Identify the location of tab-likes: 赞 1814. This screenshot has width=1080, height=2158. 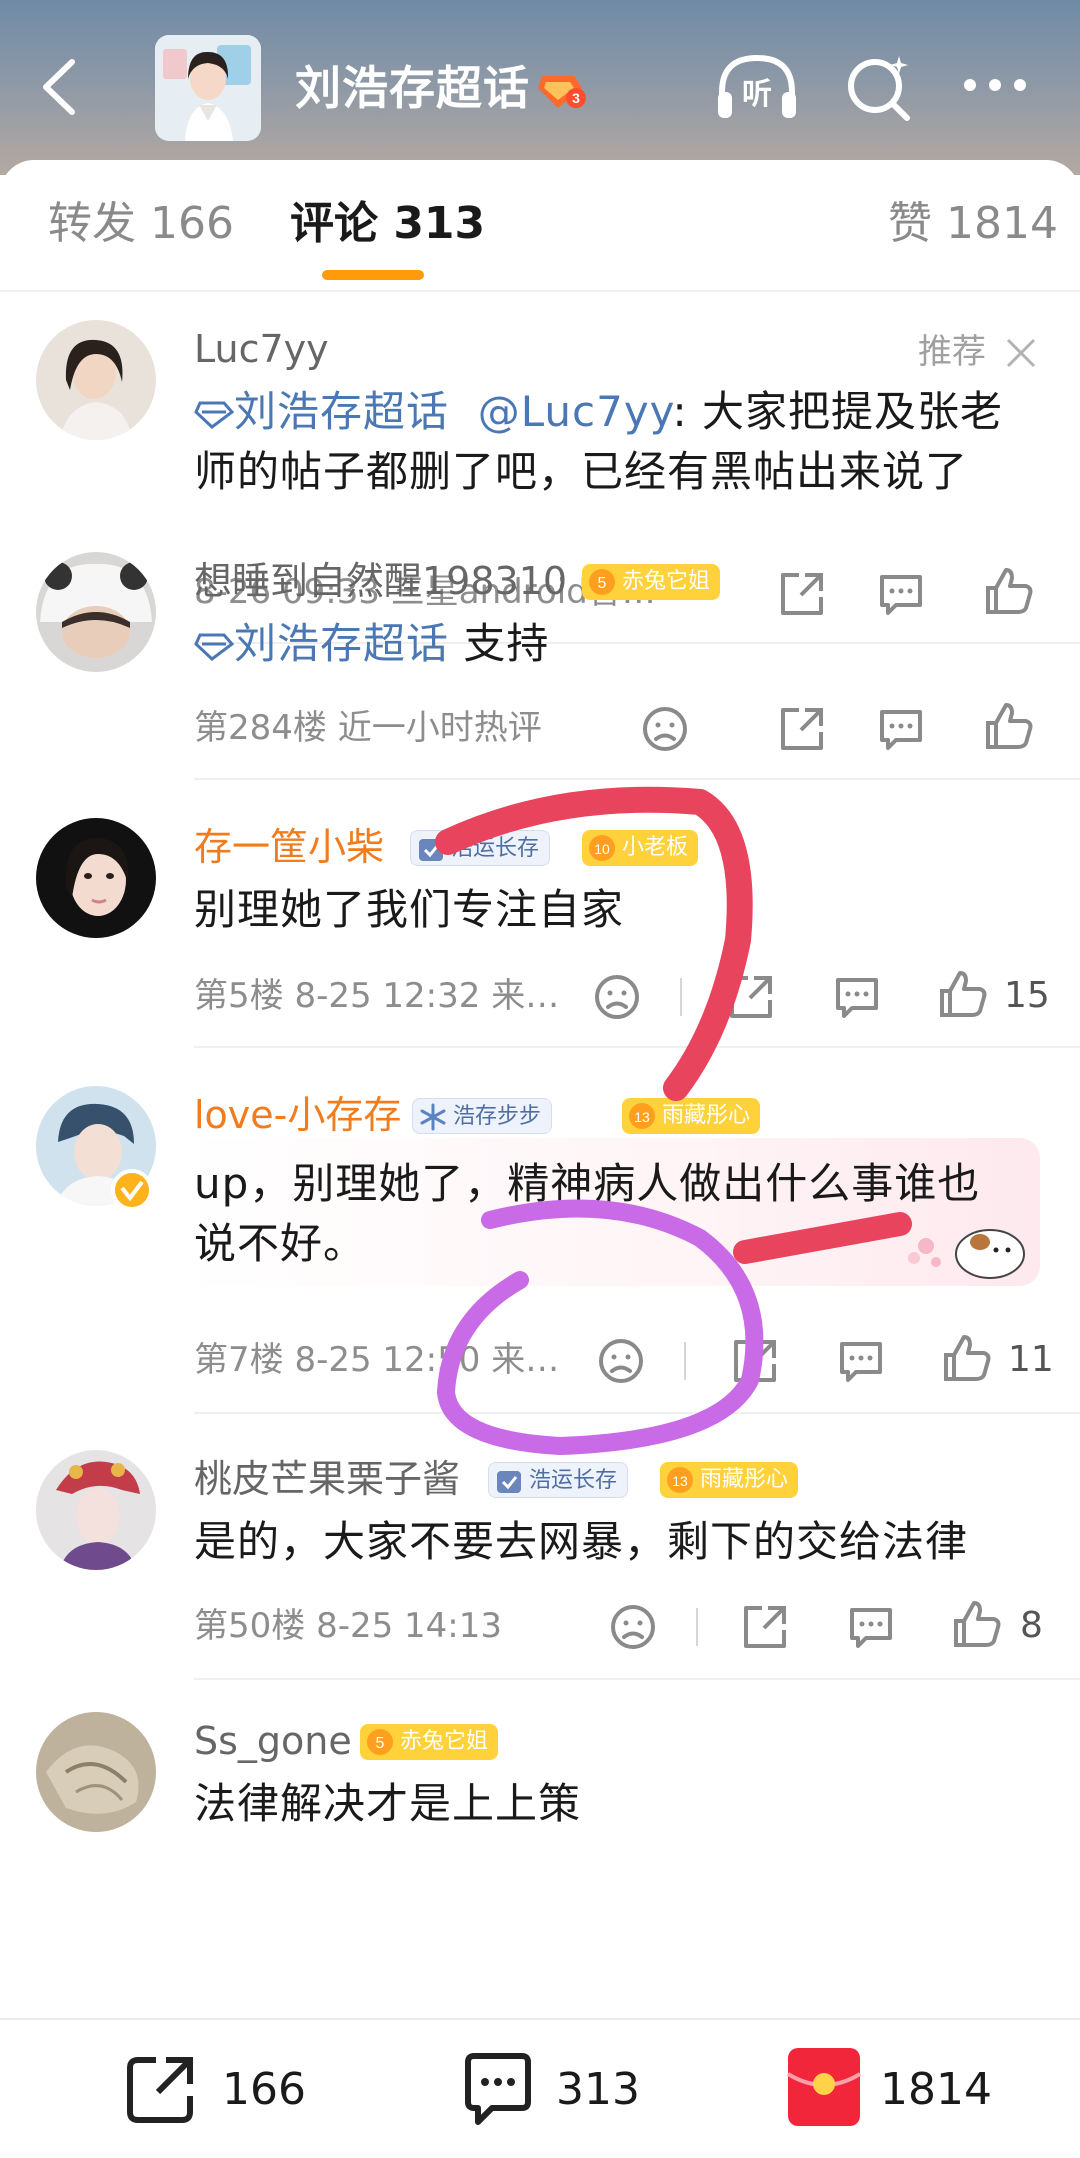
(973, 224).